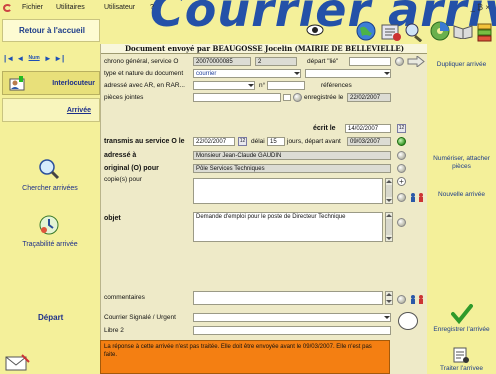 The width and height of the screenshot is (496, 374). What do you see at coordinates (389, 298) in the screenshot?
I see `commentaires-scrollbar` at bounding box center [389, 298].